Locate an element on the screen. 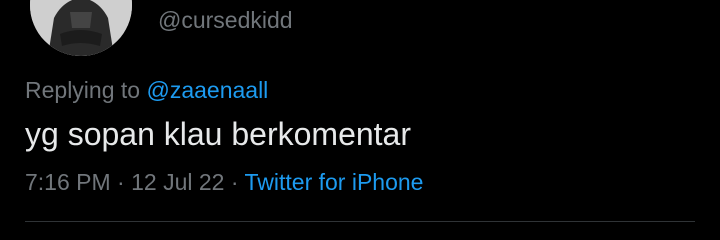 This screenshot has width=720, height=240. tweet-text: yg sopan klau berkomentar is located at coordinates (218, 134).